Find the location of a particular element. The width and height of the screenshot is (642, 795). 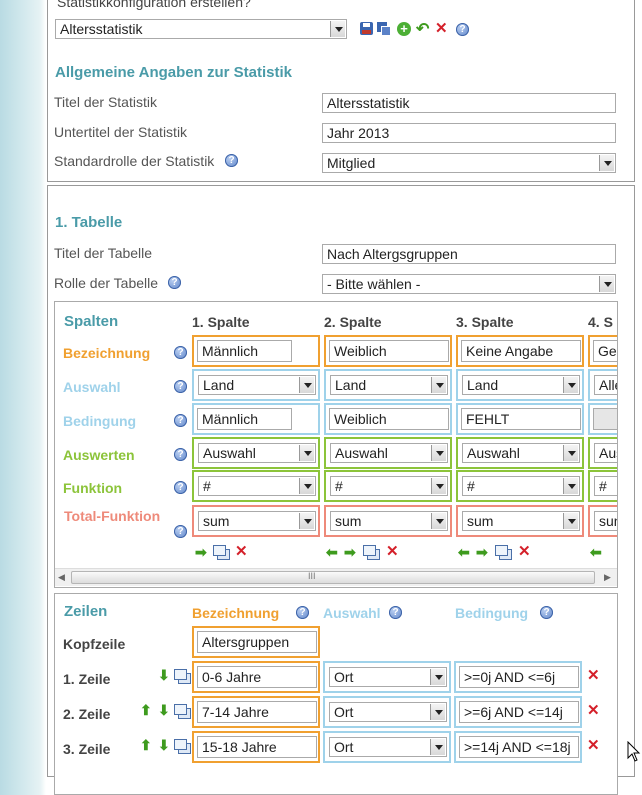

col1-total-select: sum is located at coordinates (257, 521).